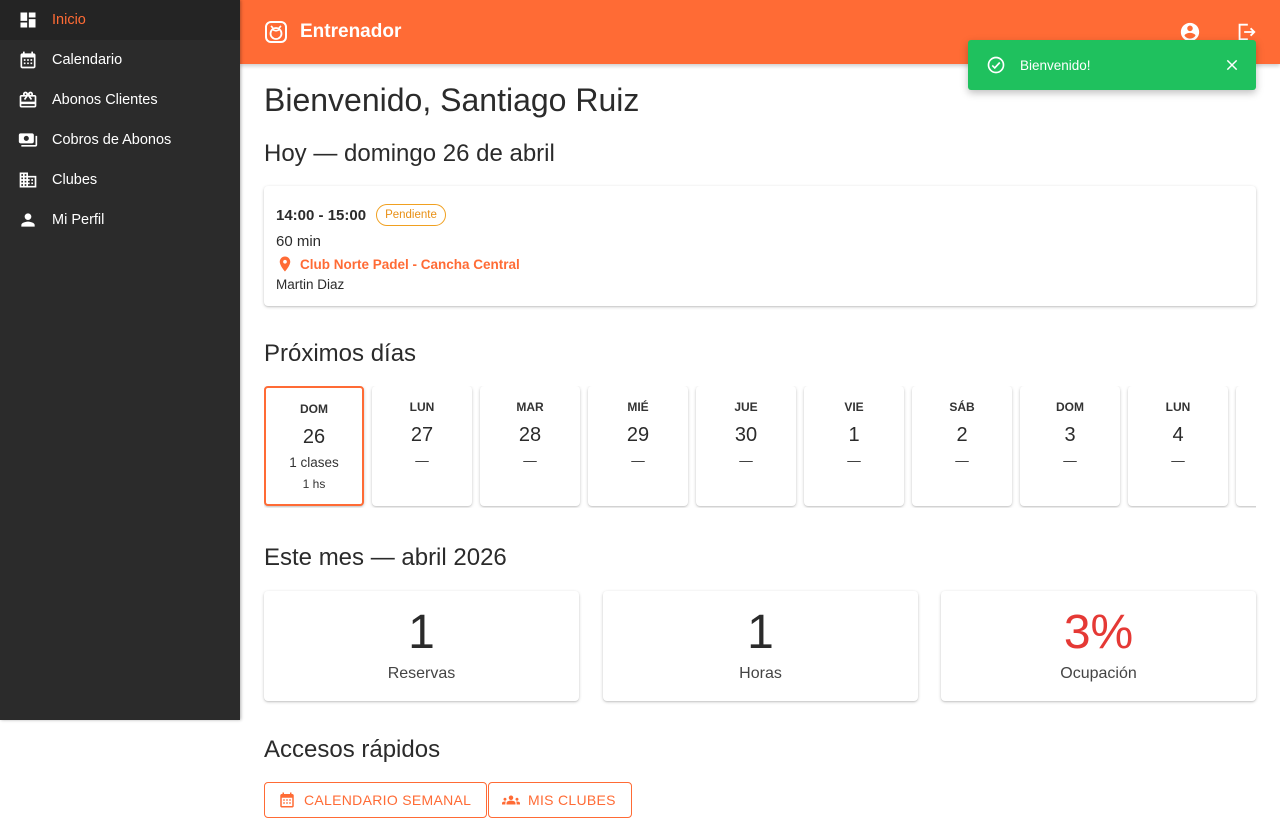 The image size is (1280, 834). I want to click on day-date: 30, so click(746, 435).